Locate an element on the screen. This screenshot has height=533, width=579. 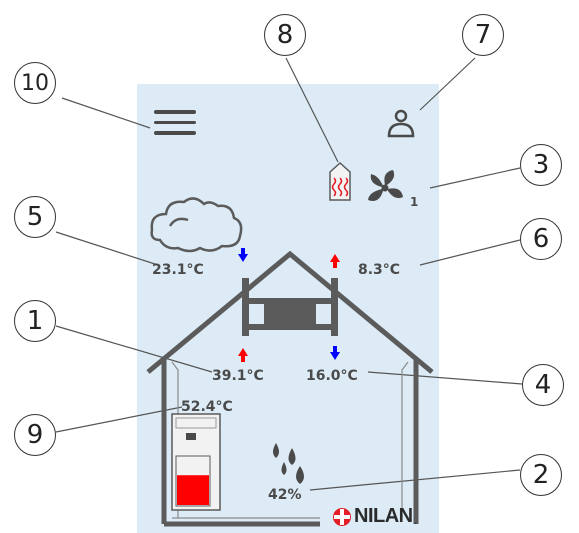
brand-suffix: . is located at coordinates (415, 521).